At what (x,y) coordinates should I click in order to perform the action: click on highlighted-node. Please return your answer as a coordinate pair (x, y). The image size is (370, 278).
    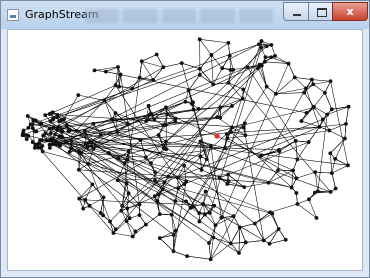
    Looking at the image, I should click on (217, 136).